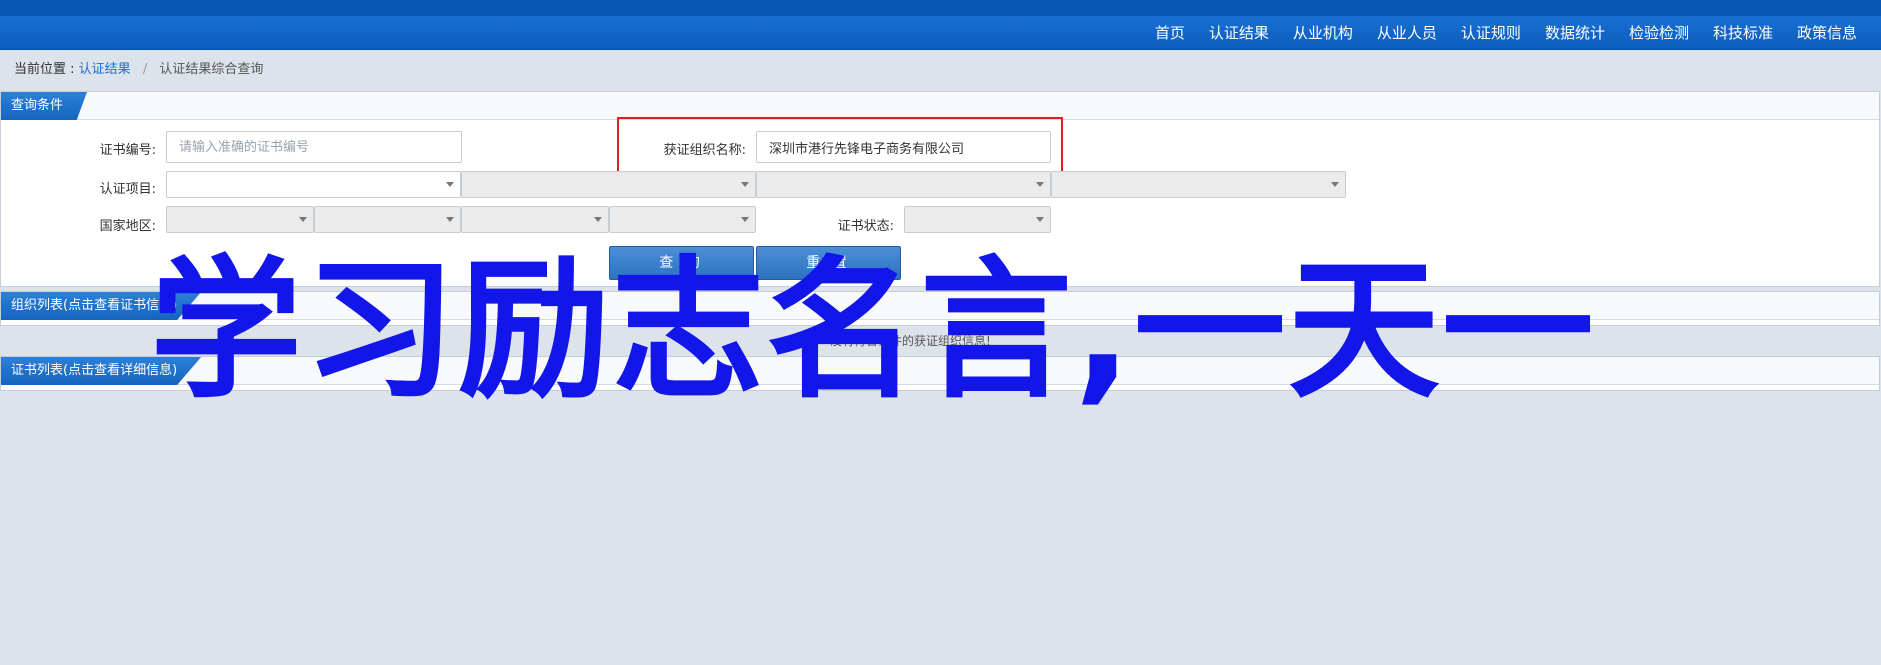  I want to click on nav-item-standards: 科技标准, so click(1743, 33).